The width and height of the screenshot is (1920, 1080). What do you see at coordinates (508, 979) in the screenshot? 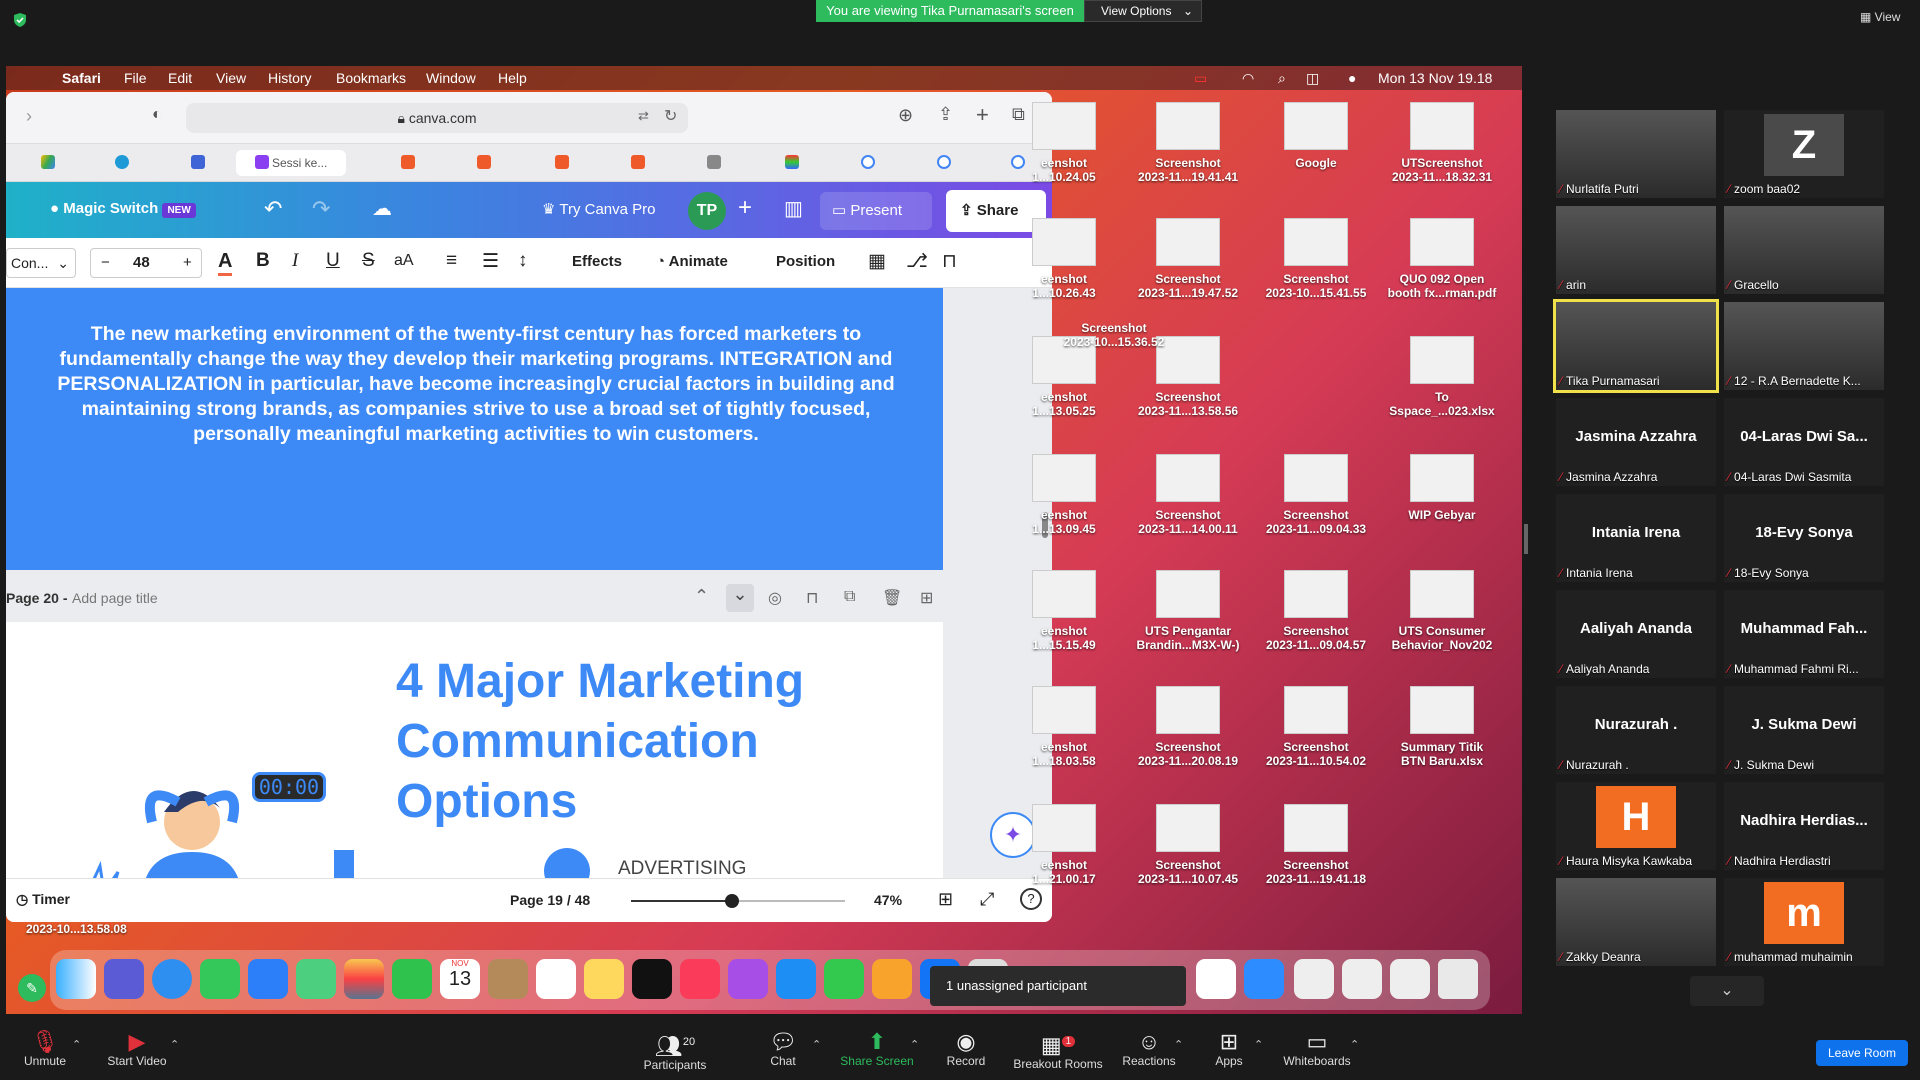
I see `contacts-icon` at bounding box center [508, 979].